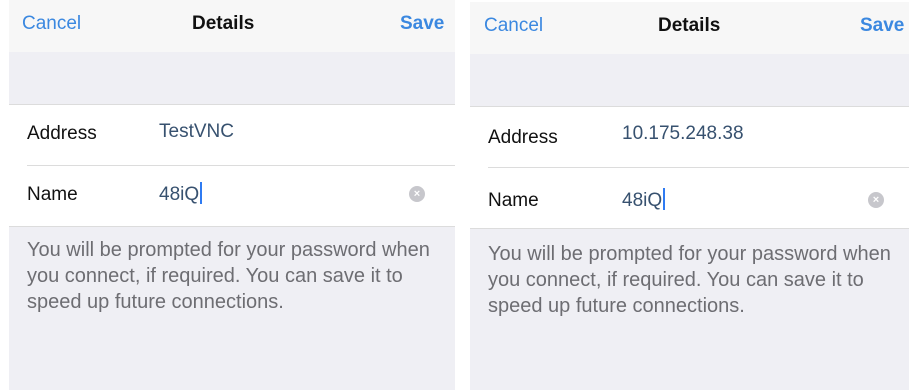  I want to click on address-row: Address 10.175.248.38, so click(689, 137).